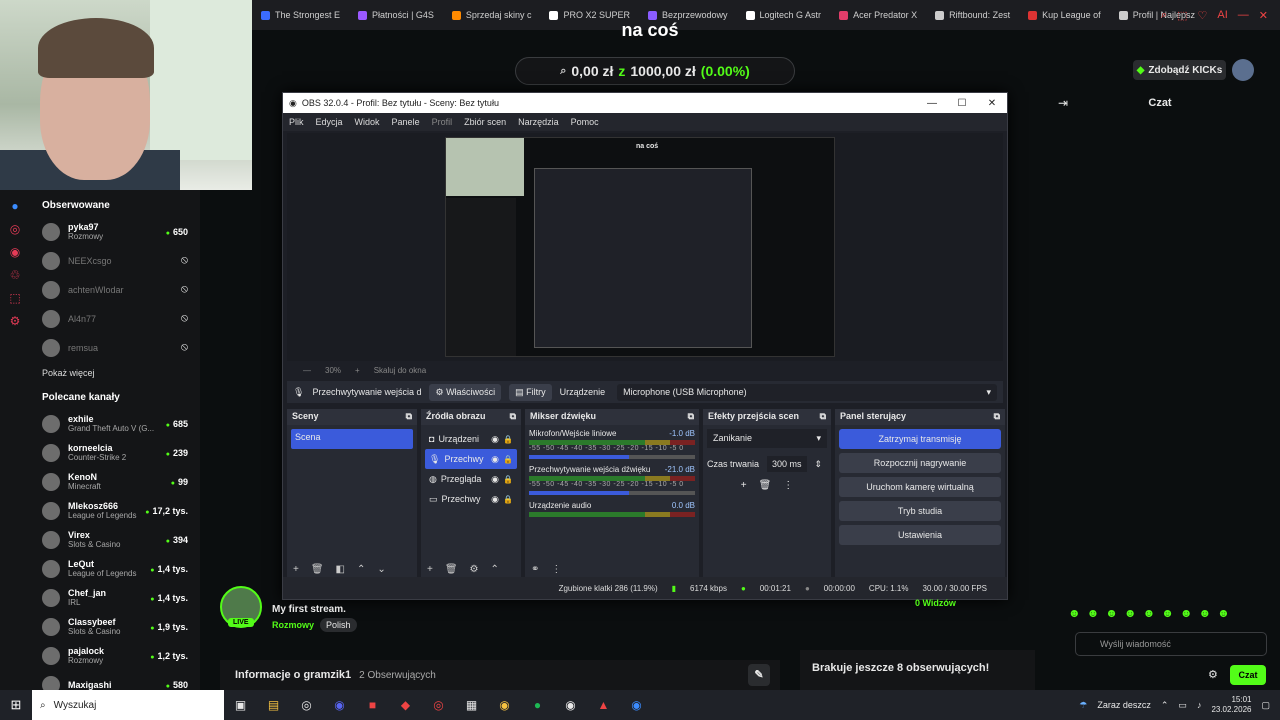 This screenshot has height=720, width=1280. Describe the element at coordinates (471, 439) in the screenshot. I see `source-item: ◘ Urządzeni ◉ 🔒` at that location.